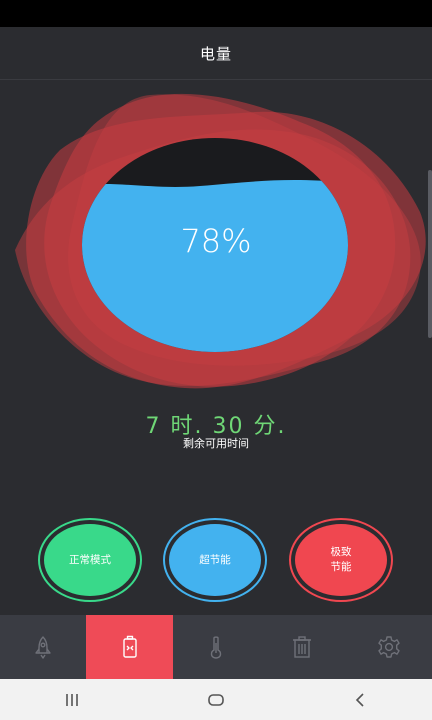 The height and width of the screenshot is (720, 432). Describe the element at coordinates (216, 241) in the screenshot. I see `battery-percentage: 78%` at that location.